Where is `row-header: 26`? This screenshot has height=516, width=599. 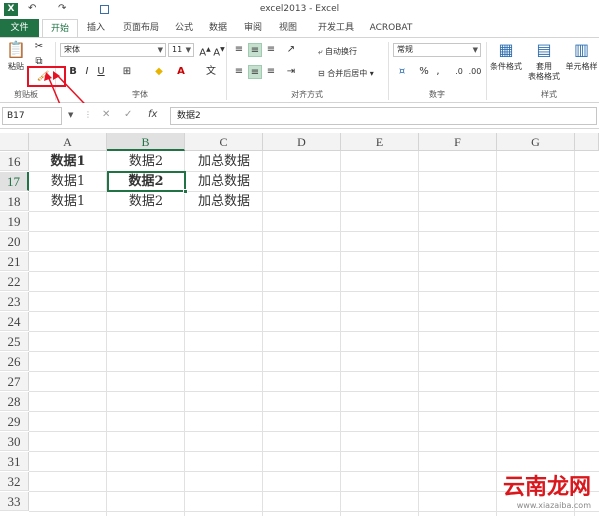 row-header: 26 is located at coordinates (14, 361).